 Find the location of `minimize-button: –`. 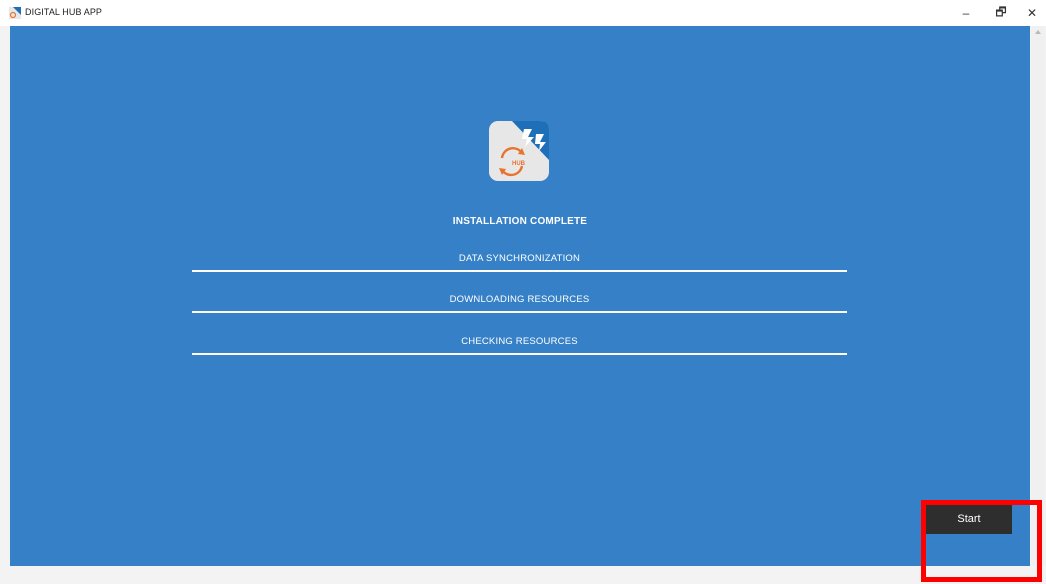

minimize-button: – is located at coordinates (966, 13).